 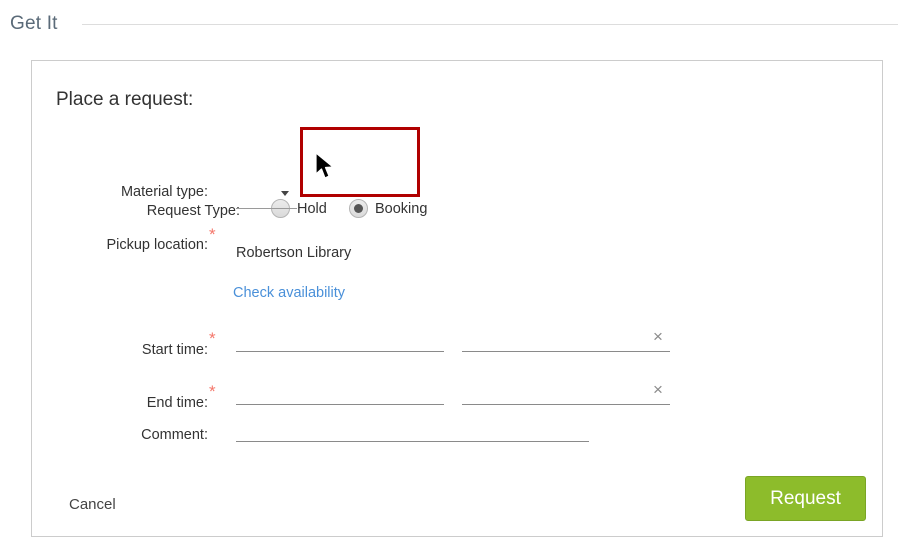 I want to click on comment-input, so click(x=412, y=431).